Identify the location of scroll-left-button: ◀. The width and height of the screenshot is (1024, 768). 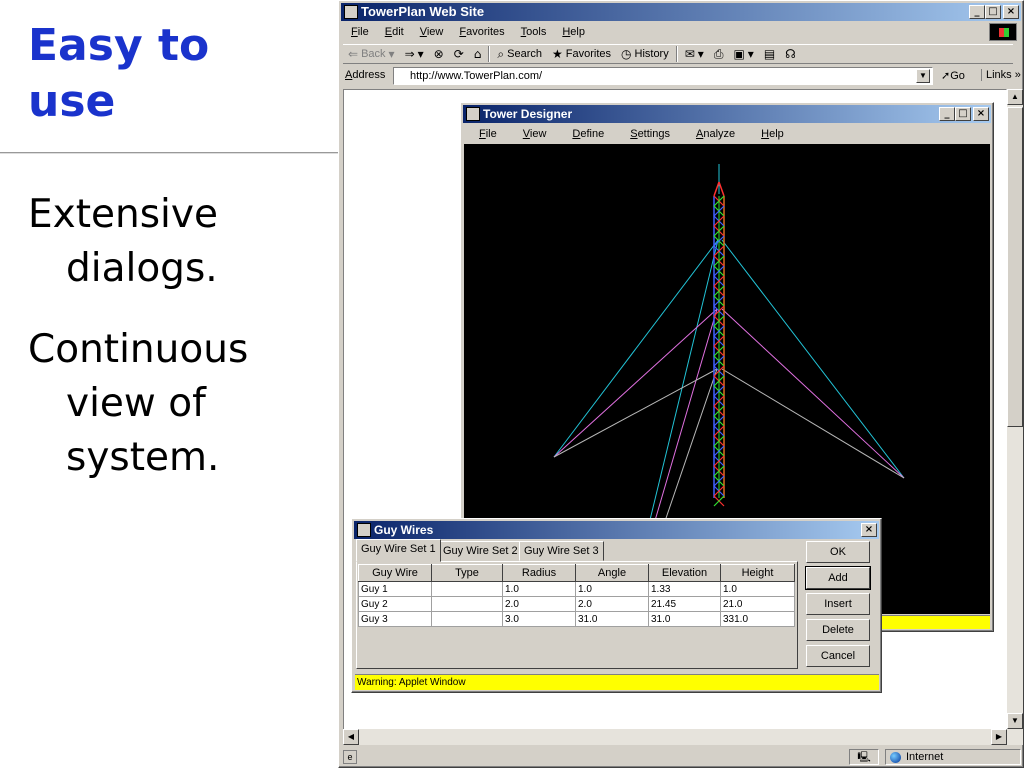
(351, 737).